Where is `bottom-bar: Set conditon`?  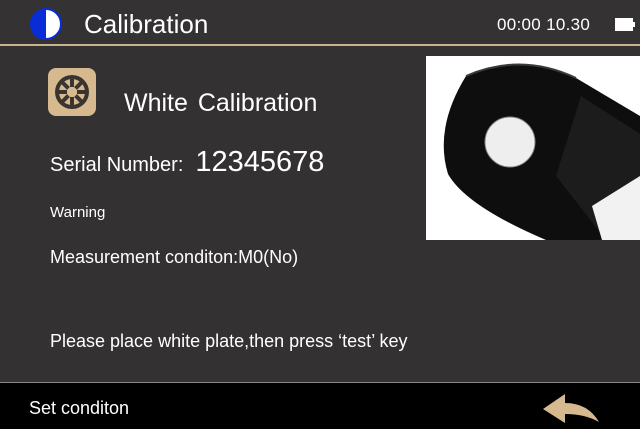
bottom-bar: Set conditon is located at coordinates (320, 405).